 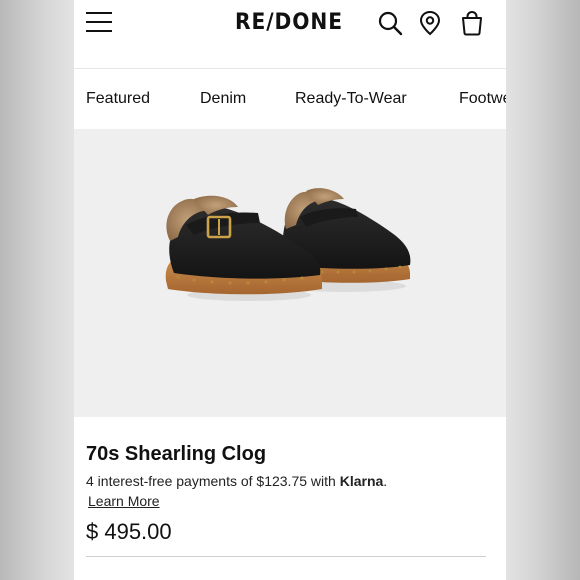 I want to click on menu-icon, so click(x=99, y=22).